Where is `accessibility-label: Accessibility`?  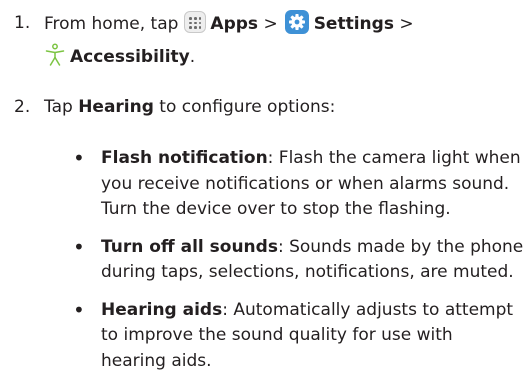
accessibility-label: Accessibility is located at coordinates (130, 57).